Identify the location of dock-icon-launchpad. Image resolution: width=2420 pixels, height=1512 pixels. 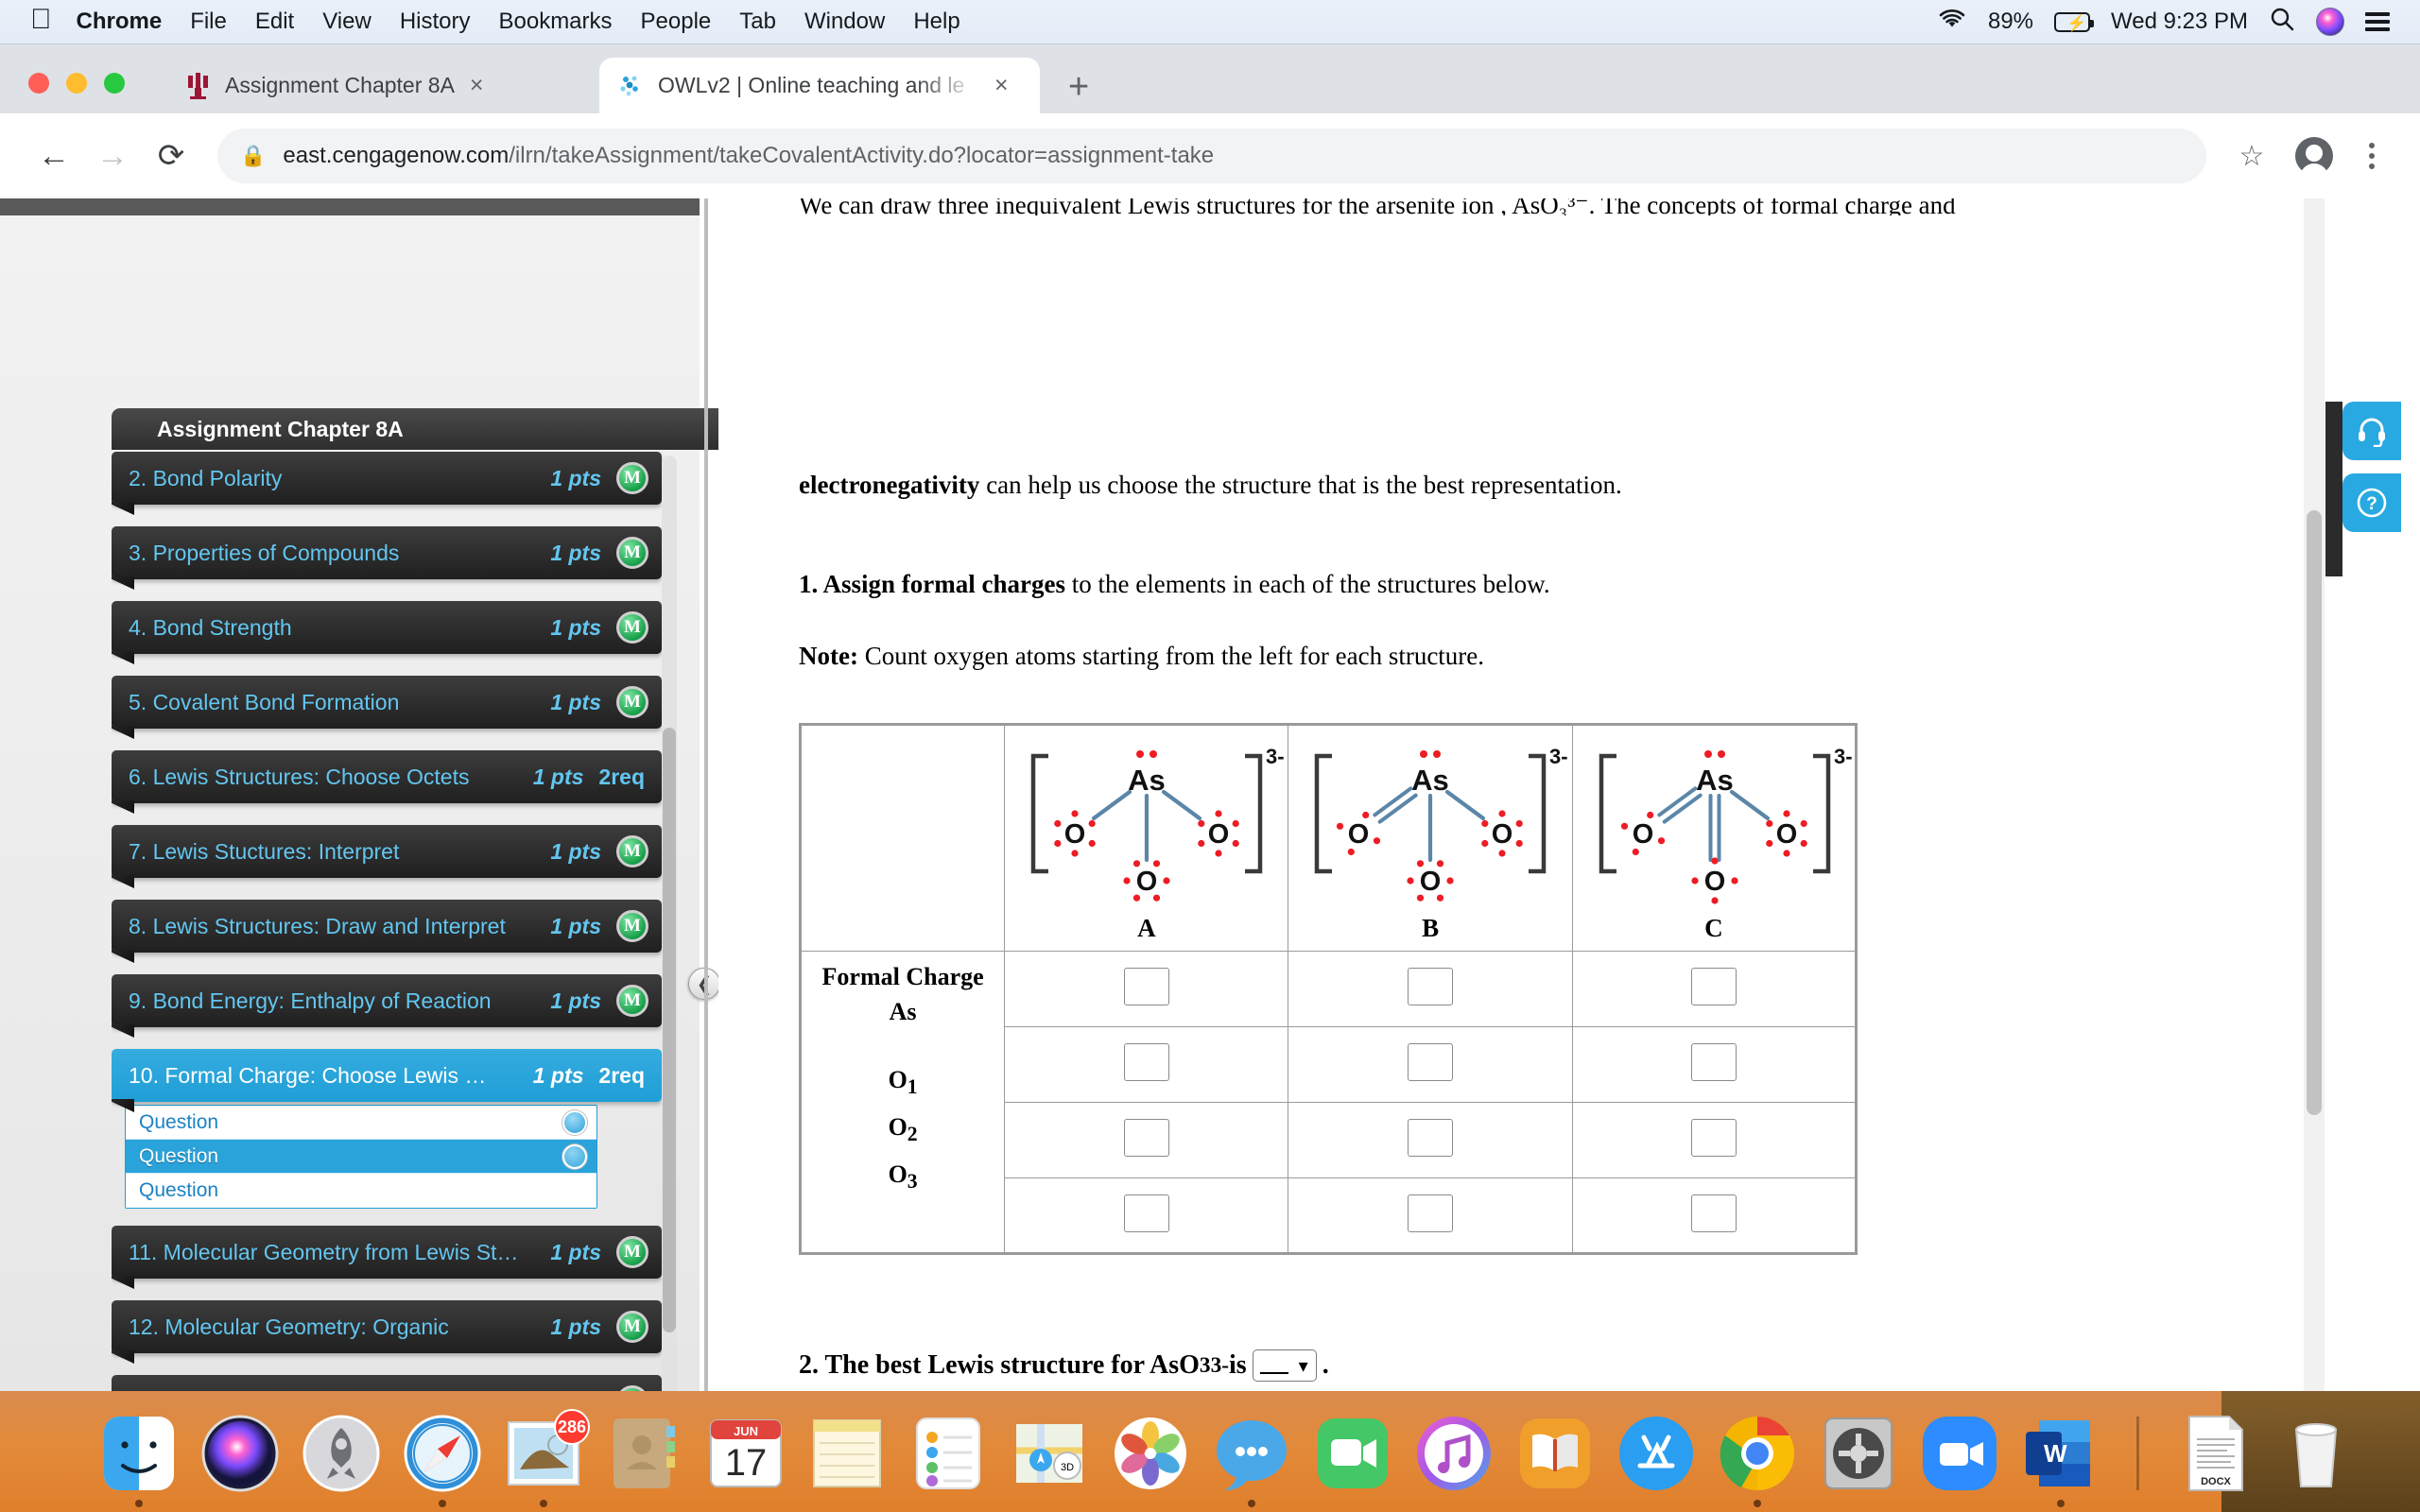
(341, 1453).